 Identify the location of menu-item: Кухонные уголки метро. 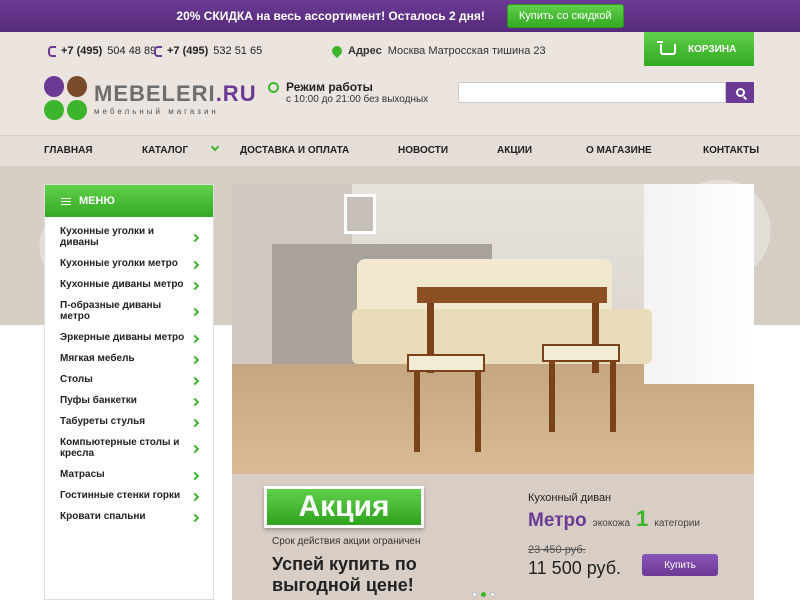
(129, 264).